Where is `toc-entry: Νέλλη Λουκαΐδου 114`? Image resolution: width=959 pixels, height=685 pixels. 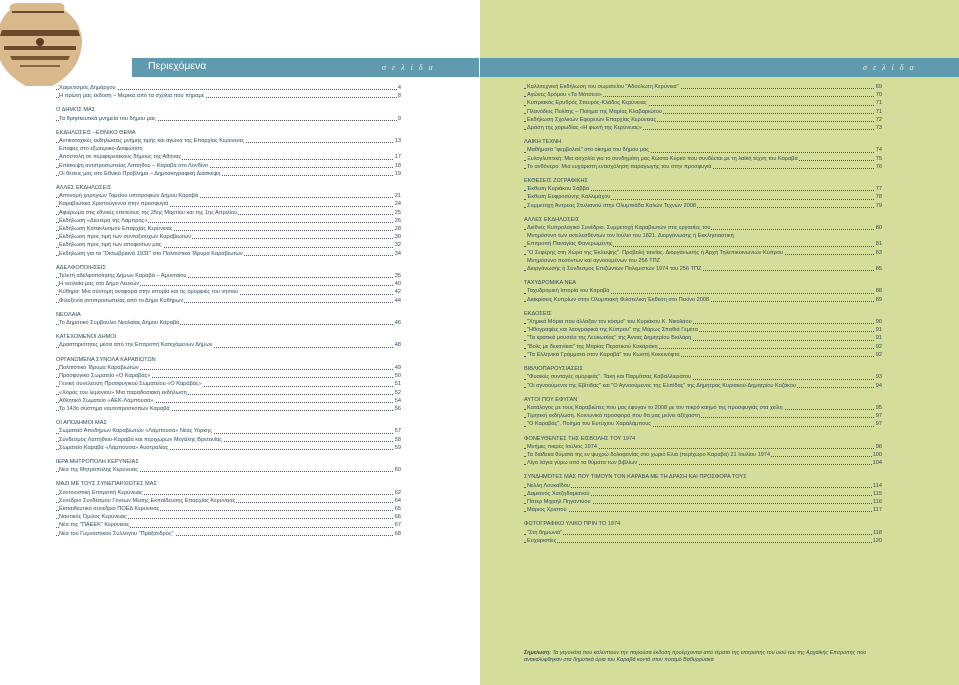
toc-entry: Νέλλη Λουκαΐδου 114 is located at coordinates (703, 485).